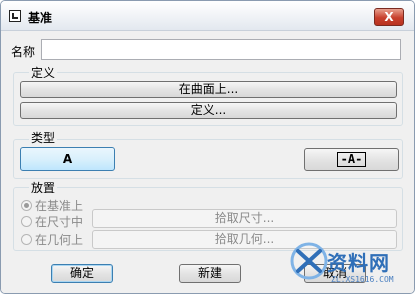 The width and height of the screenshot is (415, 294). Describe the element at coordinates (15, 16) in the screenshot. I see `datum-icon` at that location.